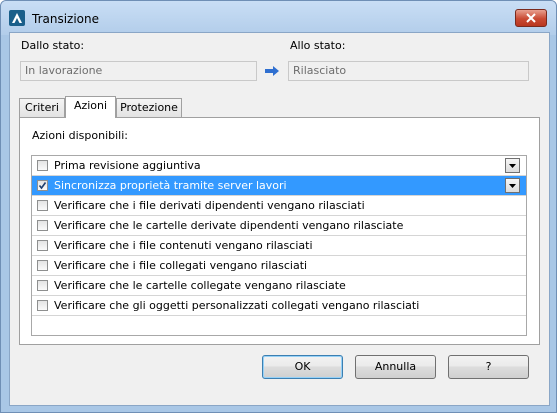 Image resolution: width=557 pixels, height=413 pixels. Describe the element at coordinates (42, 107) in the screenshot. I see `tab-criteri: Criteri` at that location.